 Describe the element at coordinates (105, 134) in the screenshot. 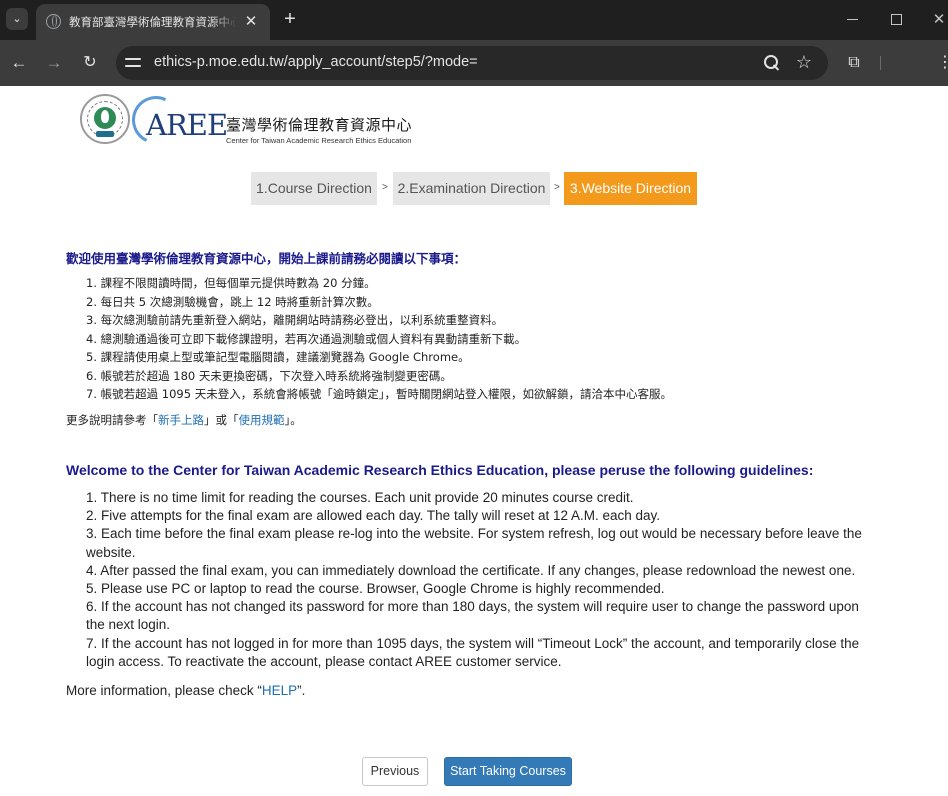

I see `seal-base` at that location.